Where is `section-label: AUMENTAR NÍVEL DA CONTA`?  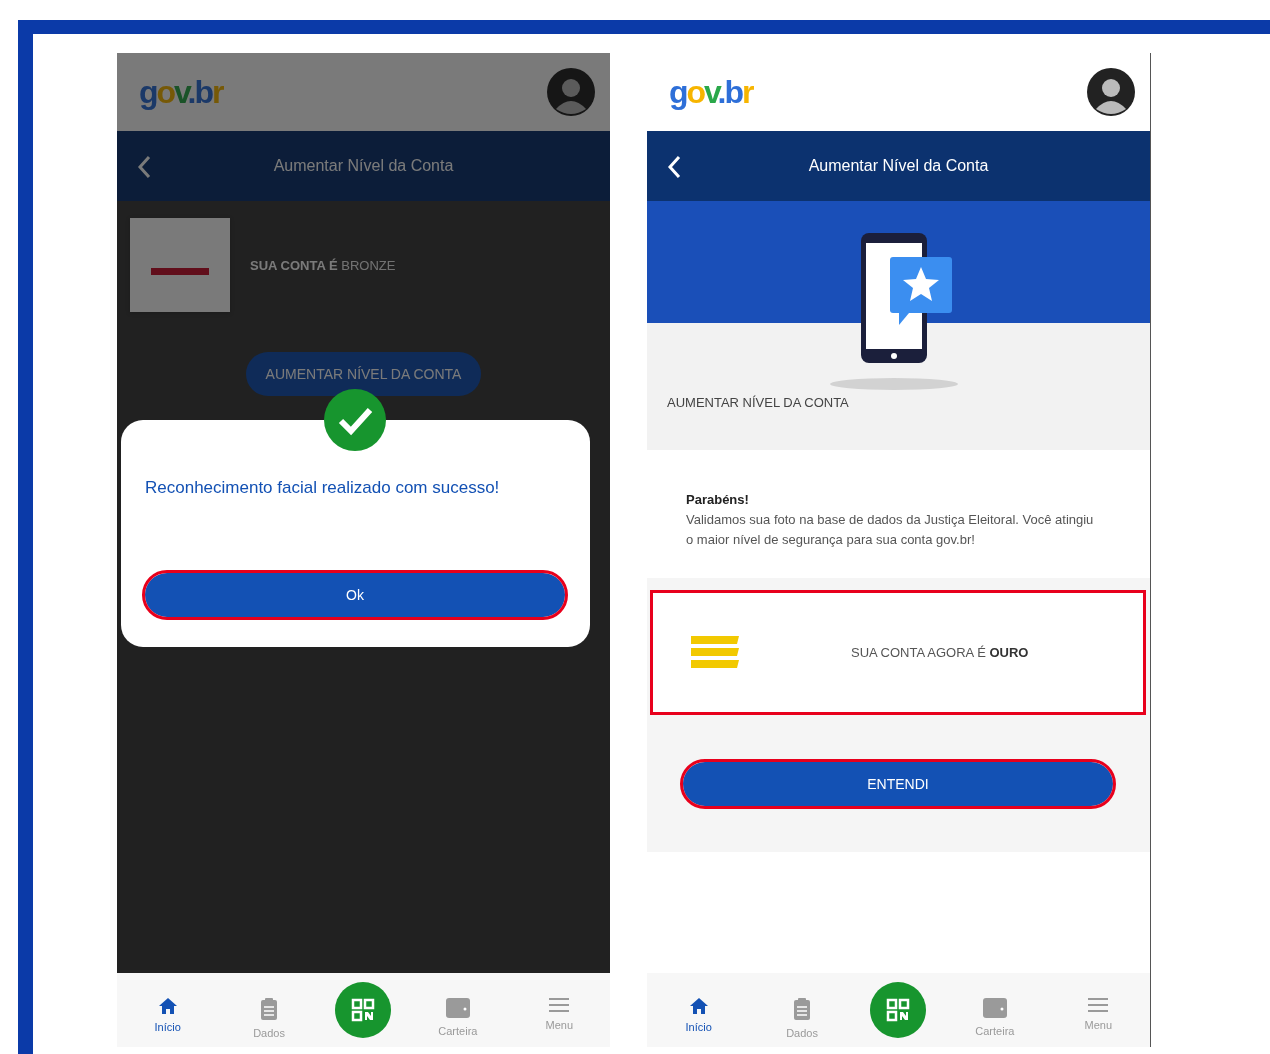
section-label: AUMENTAR NÍVEL DA CONTA is located at coordinates (758, 402).